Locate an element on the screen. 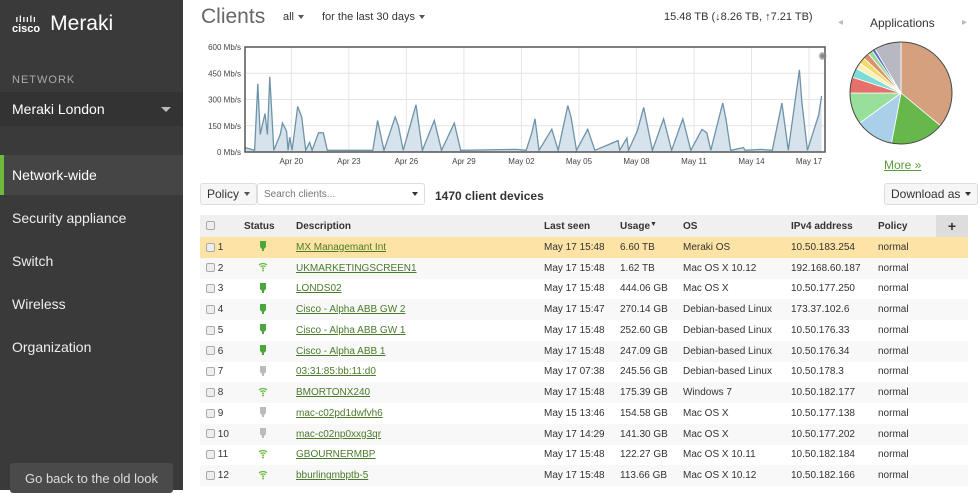 The image size is (980, 493). download-button: Download as is located at coordinates (931, 194).